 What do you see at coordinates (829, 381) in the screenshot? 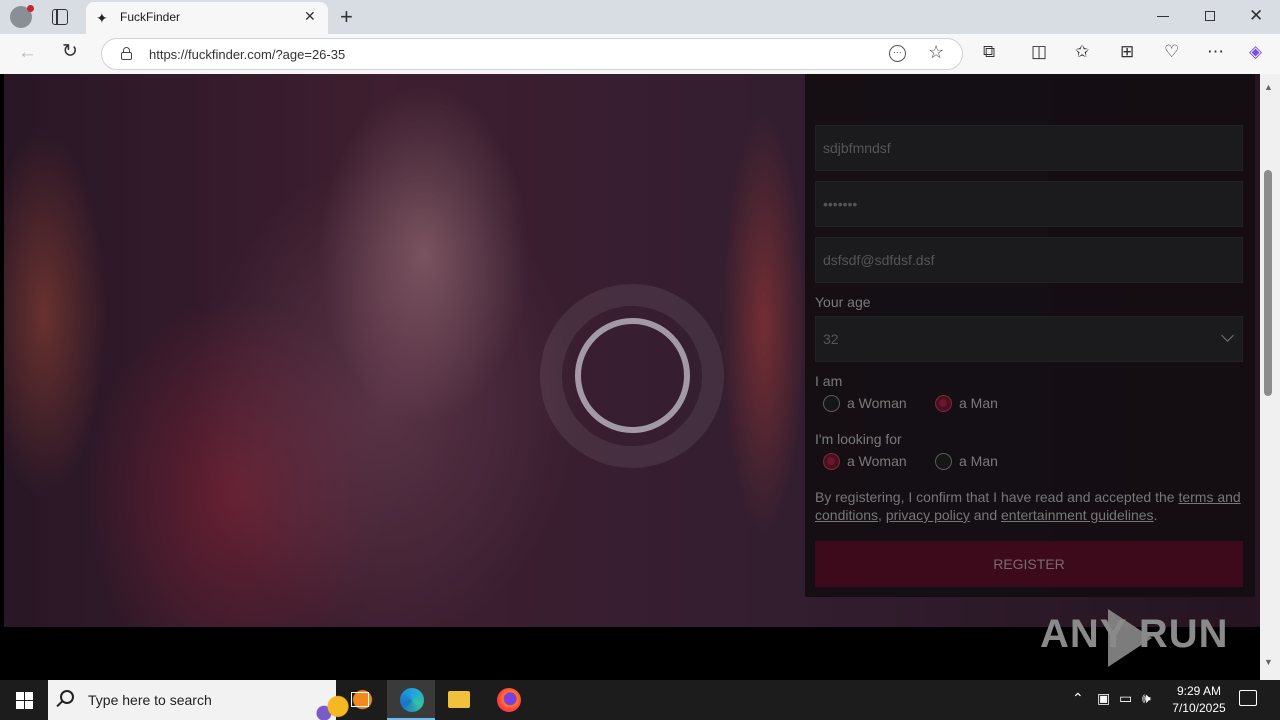
I see `i-am-label: I am` at bounding box center [829, 381].